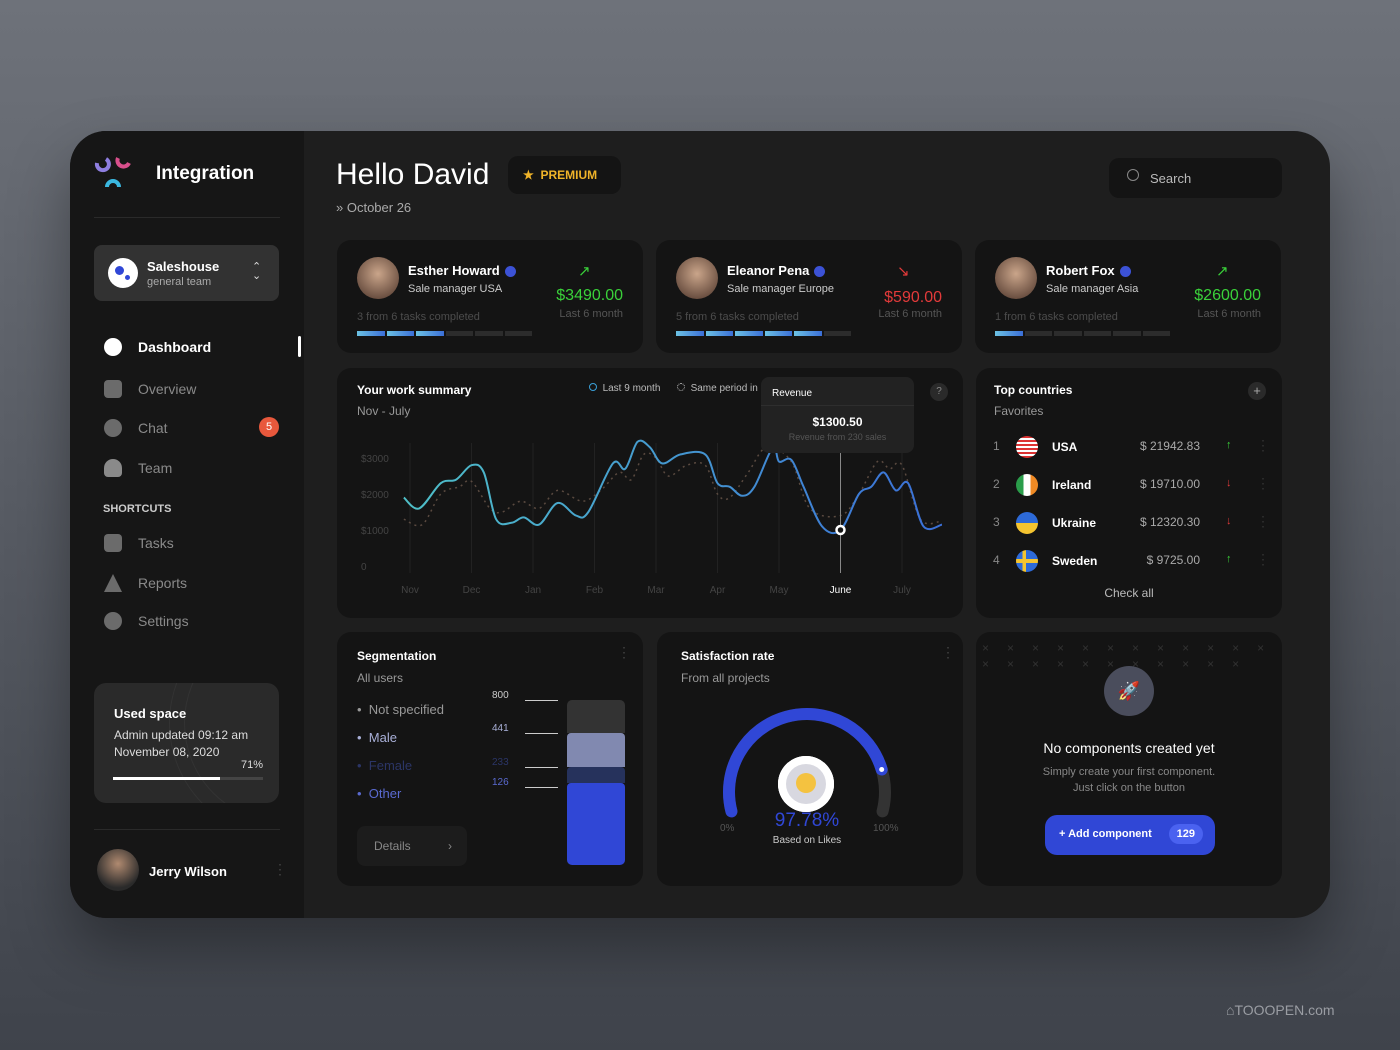 Image resolution: width=1400 pixels, height=1050 pixels. Describe the element at coordinates (380, 678) in the screenshot. I see `card-subtitle: All users` at that location.